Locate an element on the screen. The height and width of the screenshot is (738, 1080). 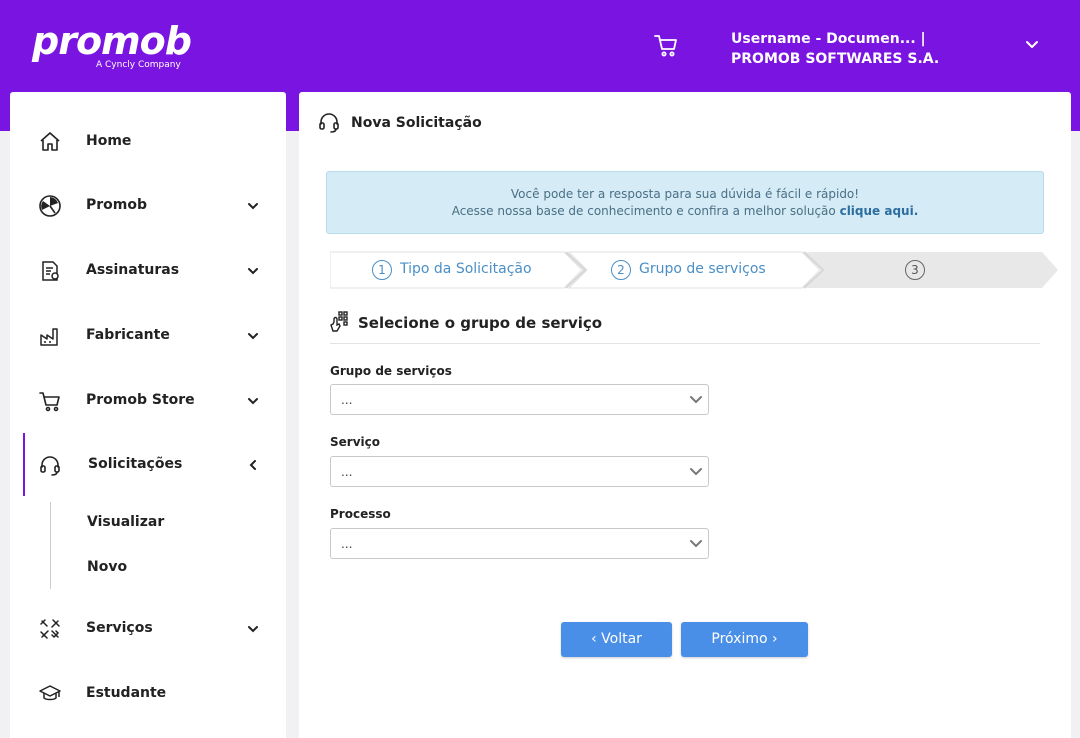
sidebar-item-label: Serviços is located at coordinates (119, 628).